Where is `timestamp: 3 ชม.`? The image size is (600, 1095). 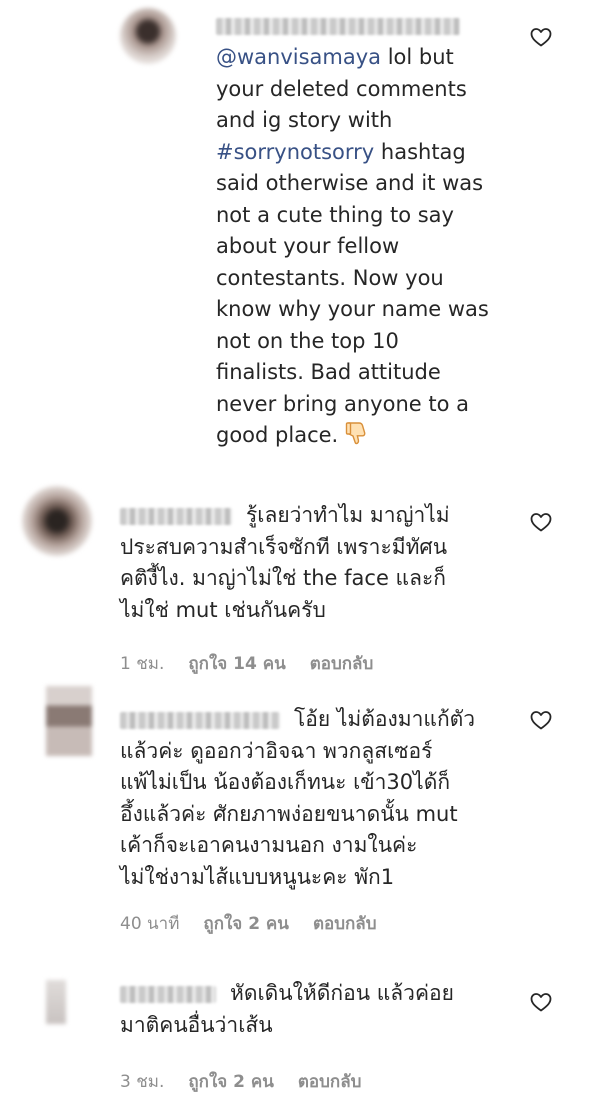
timestamp: 3 ชม. is located at coordinates (142, 1082).